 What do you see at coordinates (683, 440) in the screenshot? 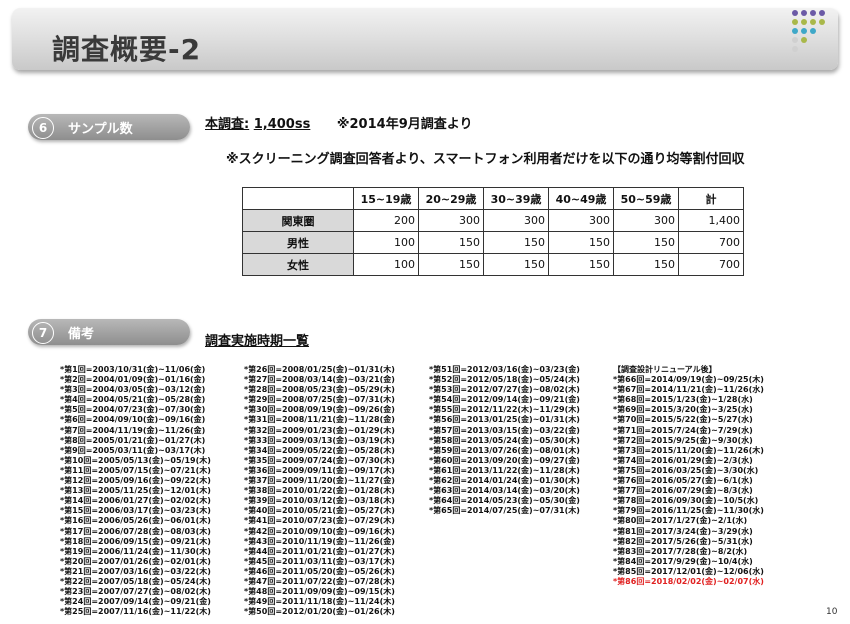
I see `schedule-entry: *第72回=2015/9/25(金)~9/30(水)` at bounding box center [683, 440].